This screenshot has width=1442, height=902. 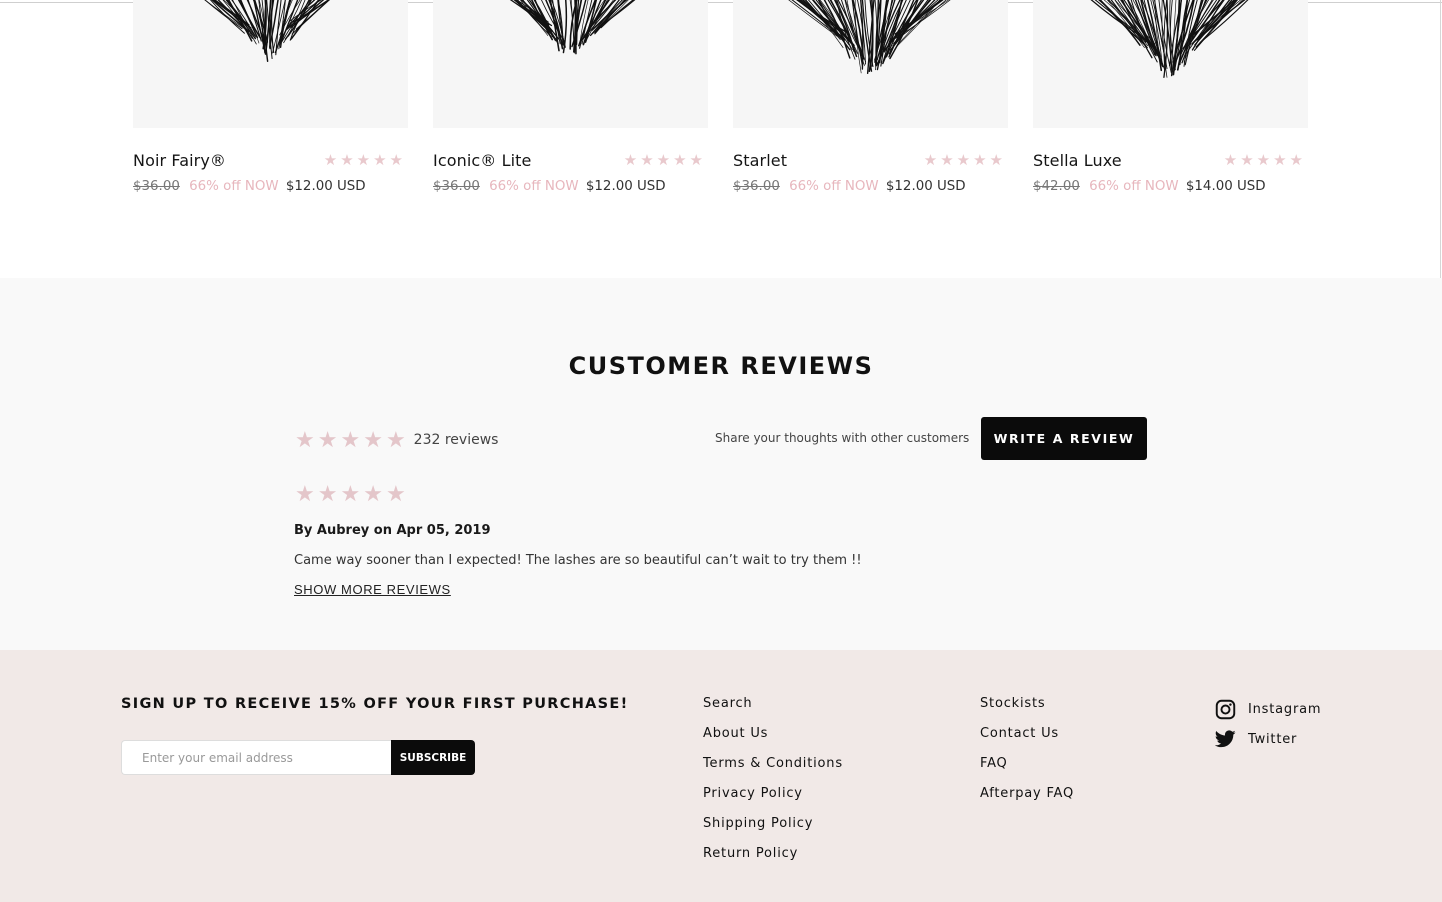 What do you see at coordinates (773, 741) in the screenshot?
I see `footer-link-about: About Us` at bounding box center [773, 741].